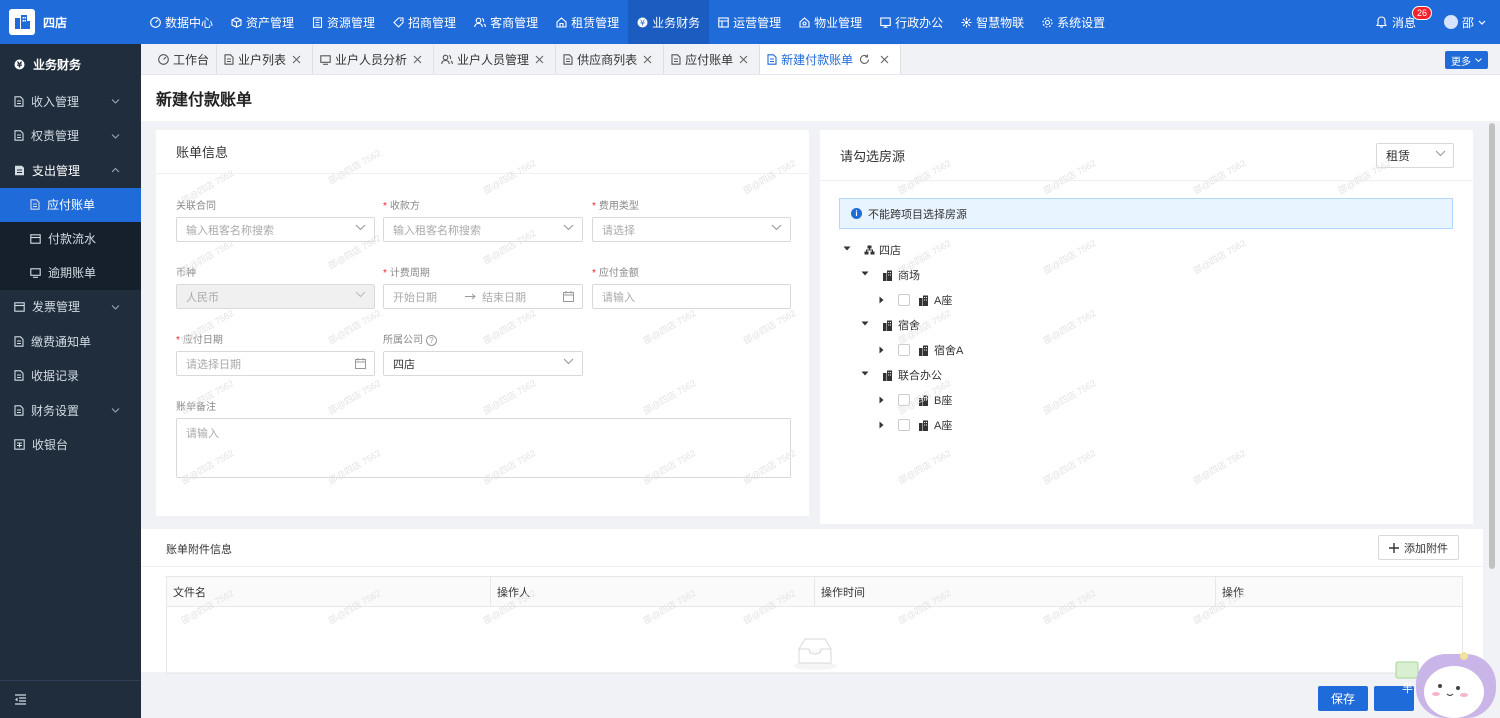  What do you see at coordinates (914, 400) in the screenshot?
I see `tree-node-leaf: B座` at bounding box center [914, 400].